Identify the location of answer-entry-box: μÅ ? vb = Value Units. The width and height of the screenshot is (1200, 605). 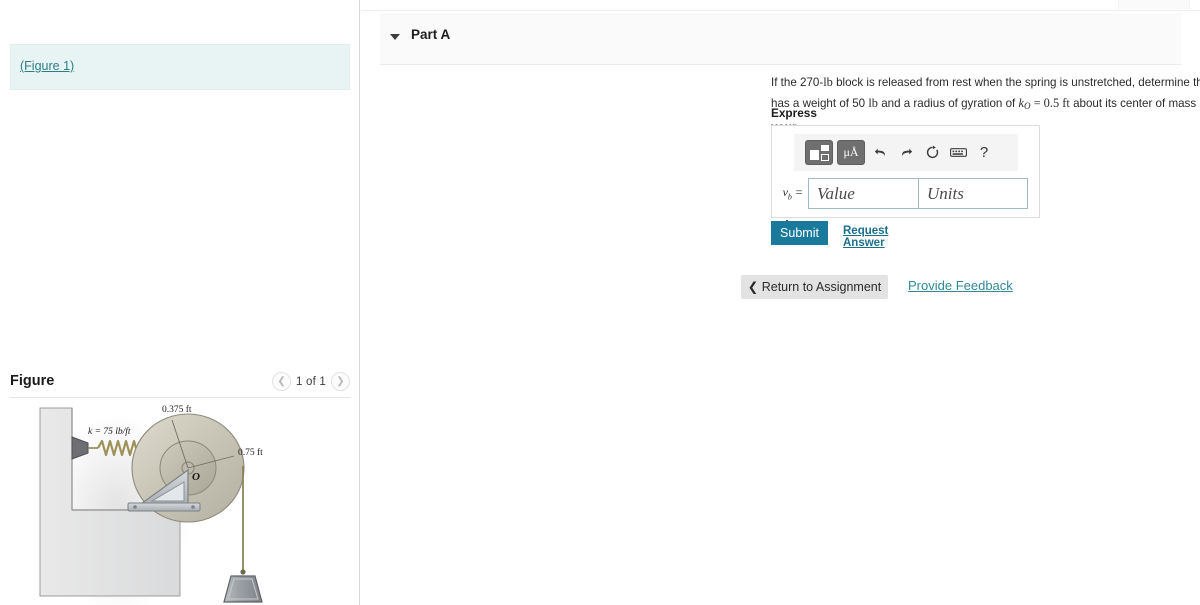
(905, 171).